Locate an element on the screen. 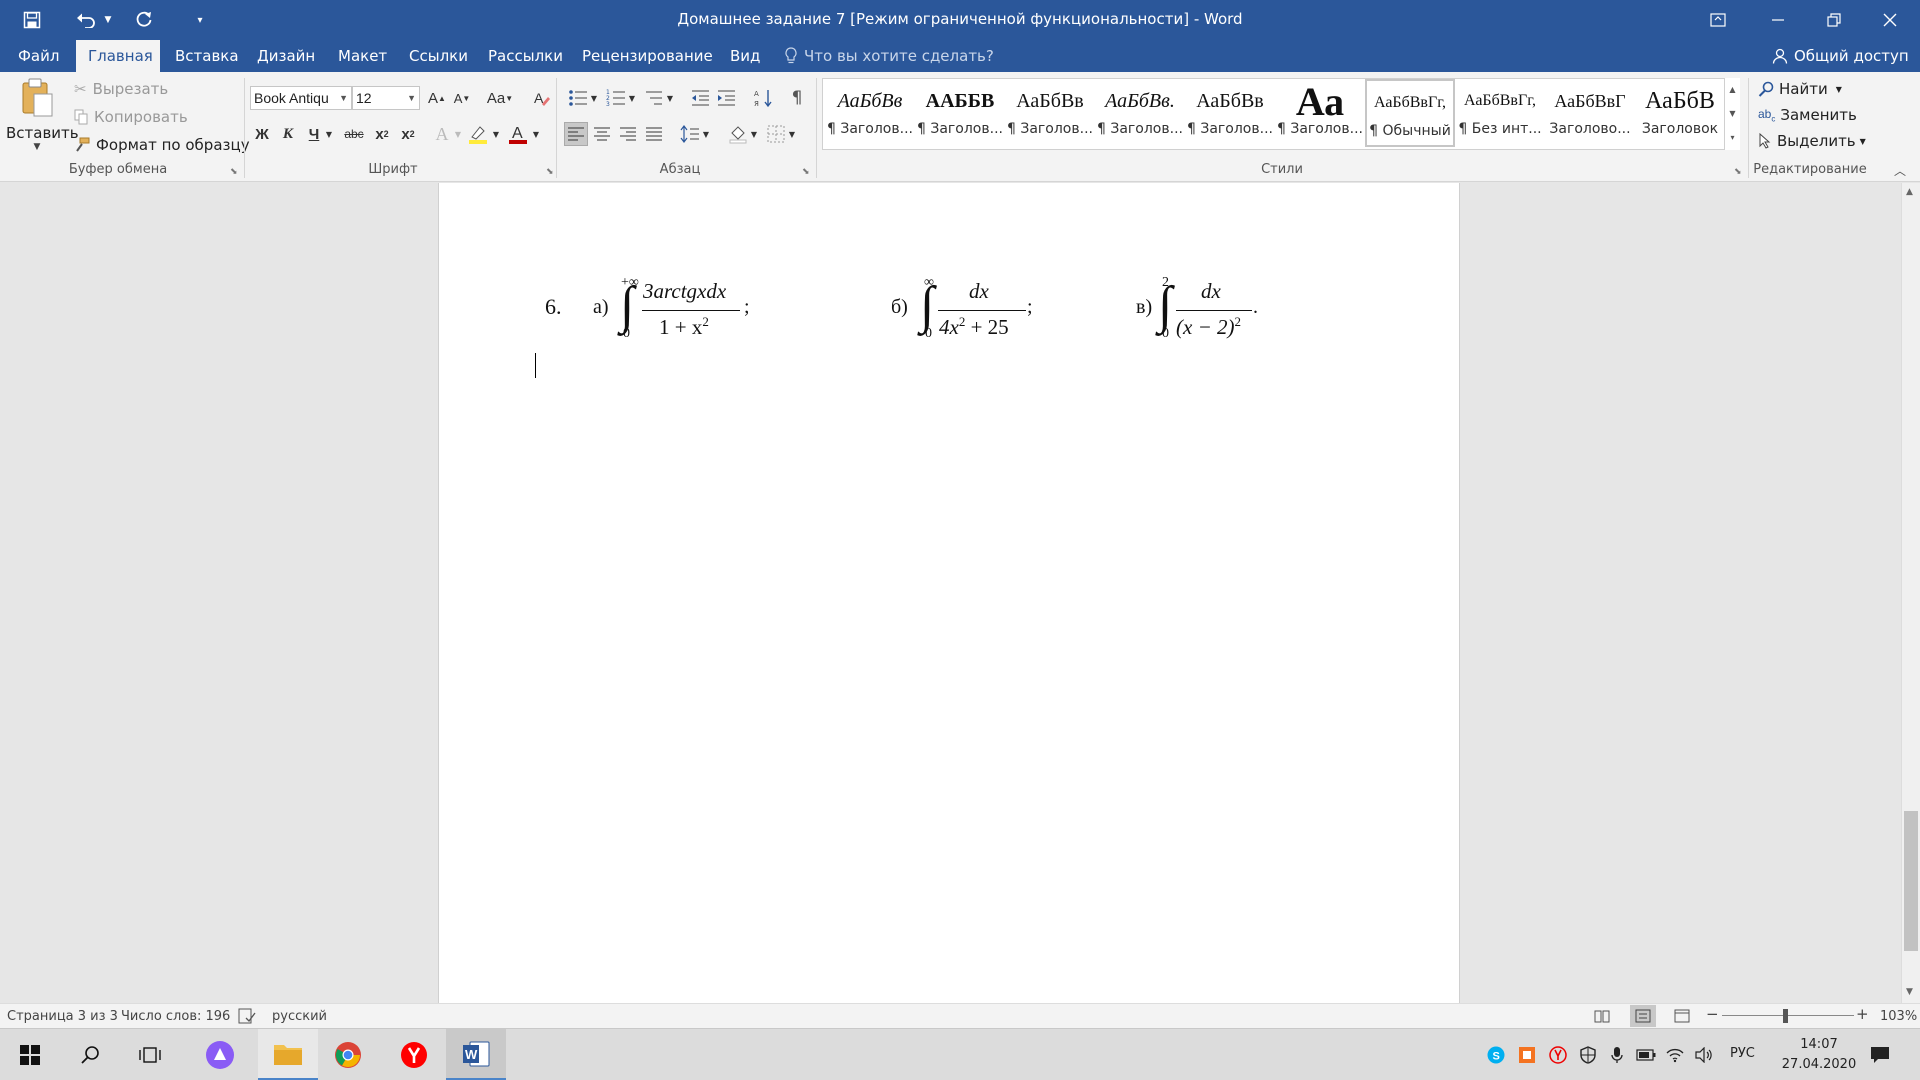 The image size is (1920, 1080). tell-me-box: Что вы хотите сделать? is located at coordinates (889, 56).